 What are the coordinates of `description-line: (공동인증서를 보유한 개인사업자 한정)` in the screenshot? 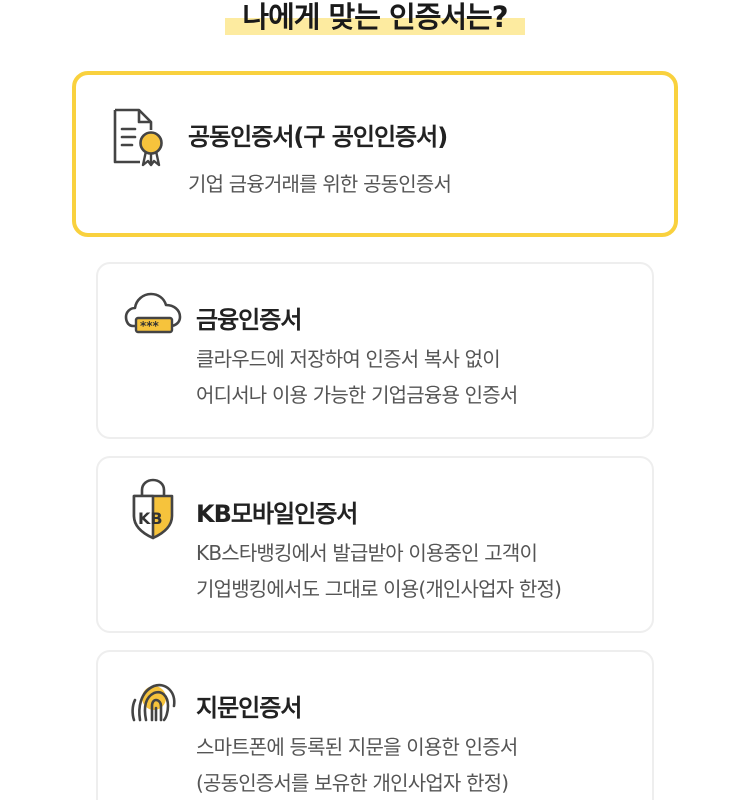 It's located at (352, 783).